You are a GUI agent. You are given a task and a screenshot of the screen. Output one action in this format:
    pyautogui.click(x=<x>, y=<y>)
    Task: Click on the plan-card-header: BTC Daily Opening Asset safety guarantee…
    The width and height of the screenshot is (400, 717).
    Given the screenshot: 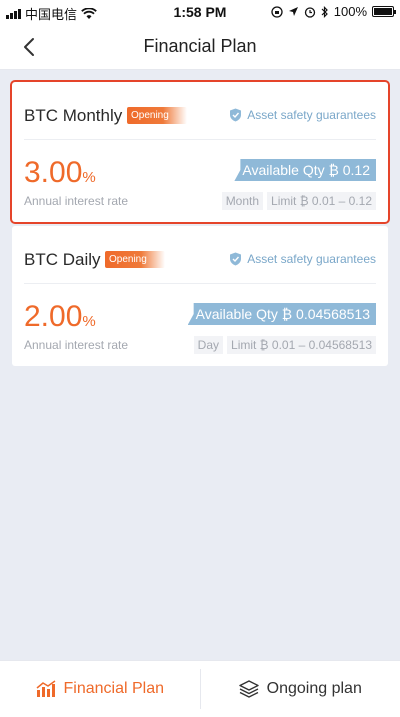 What is the action you would take?
    pyautogui.click(x=200, y=255)
    